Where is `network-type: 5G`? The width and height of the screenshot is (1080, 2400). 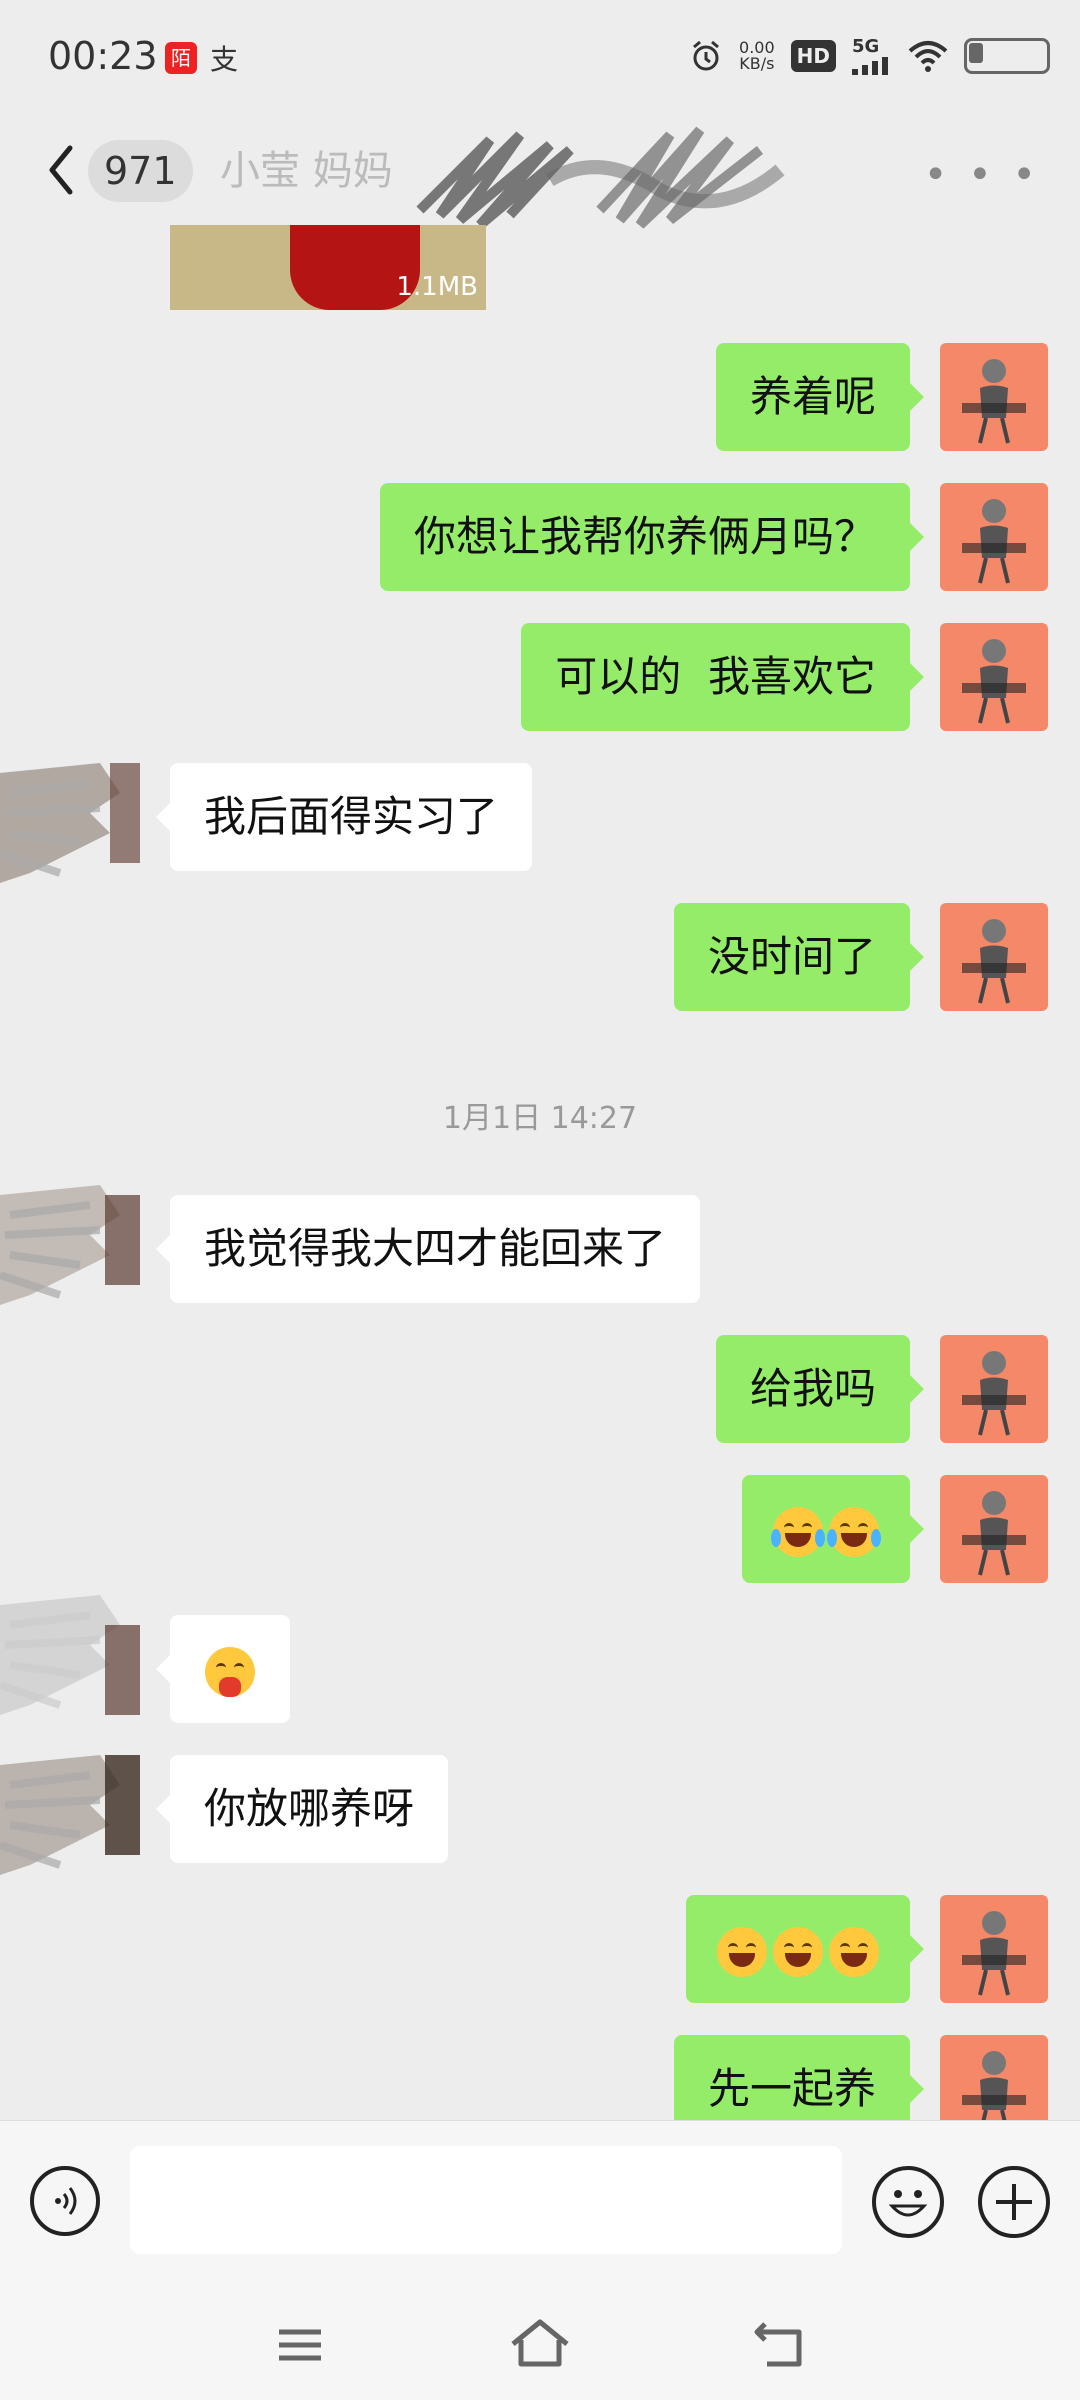
network-type: 5G is located at coordinates (866, 46).